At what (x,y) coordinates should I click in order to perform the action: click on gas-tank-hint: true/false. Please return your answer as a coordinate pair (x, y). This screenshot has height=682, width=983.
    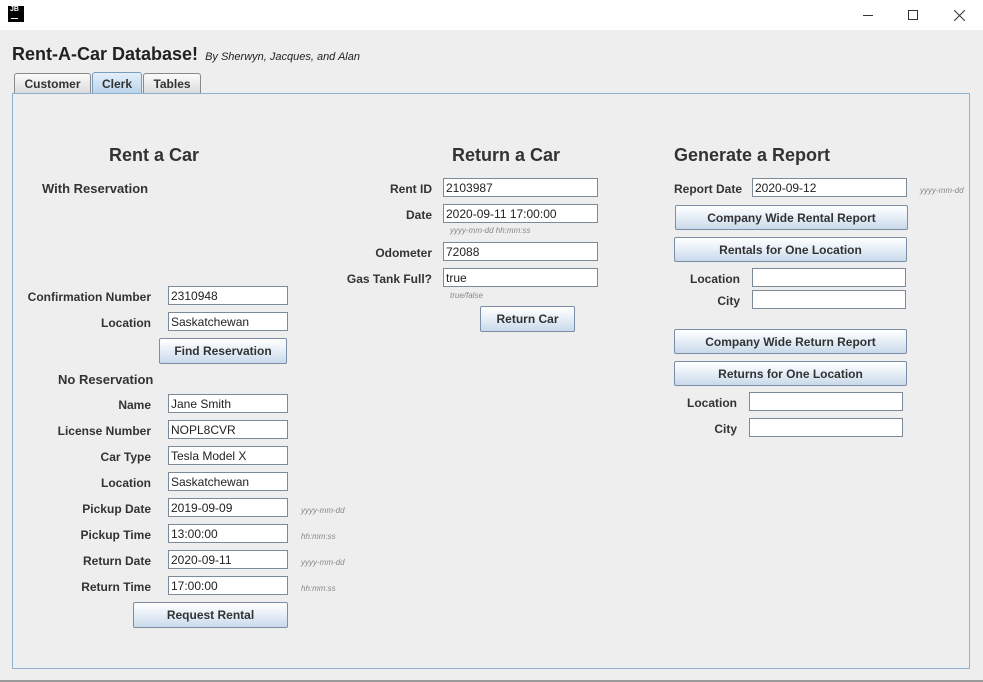
    Looking at the image, I should click on (466, 295).